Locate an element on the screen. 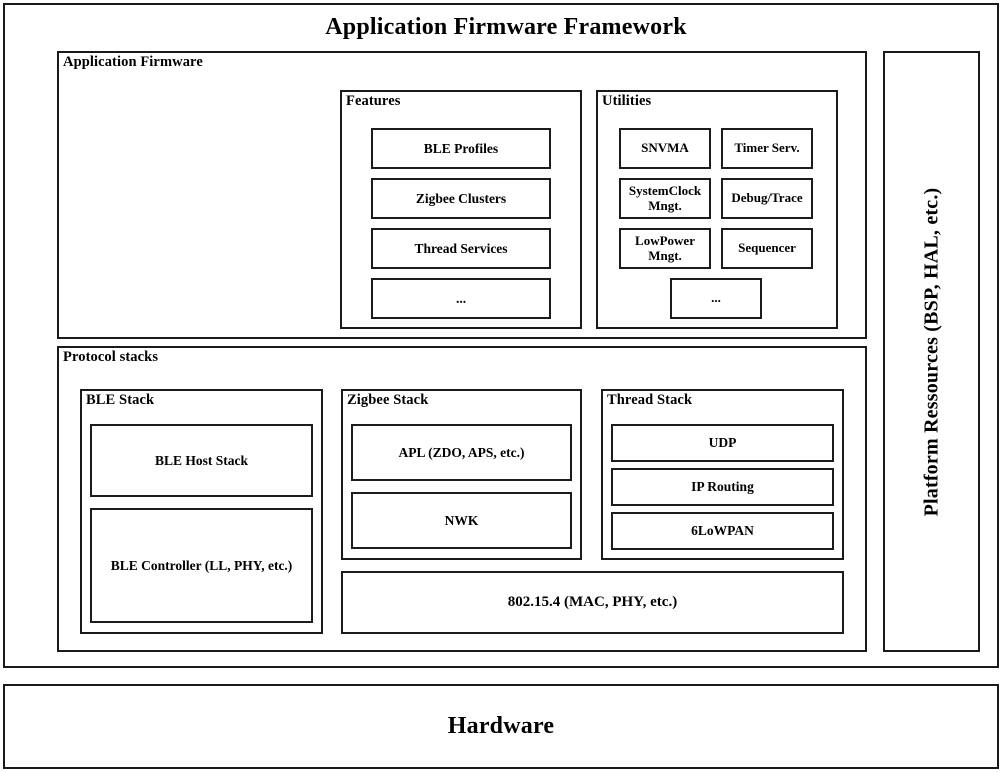 The height and width of the screenshot is (772, 1002). utility-item-systemclock-mngt: SystemClock Mngt. is located at coordinates (665, 198).